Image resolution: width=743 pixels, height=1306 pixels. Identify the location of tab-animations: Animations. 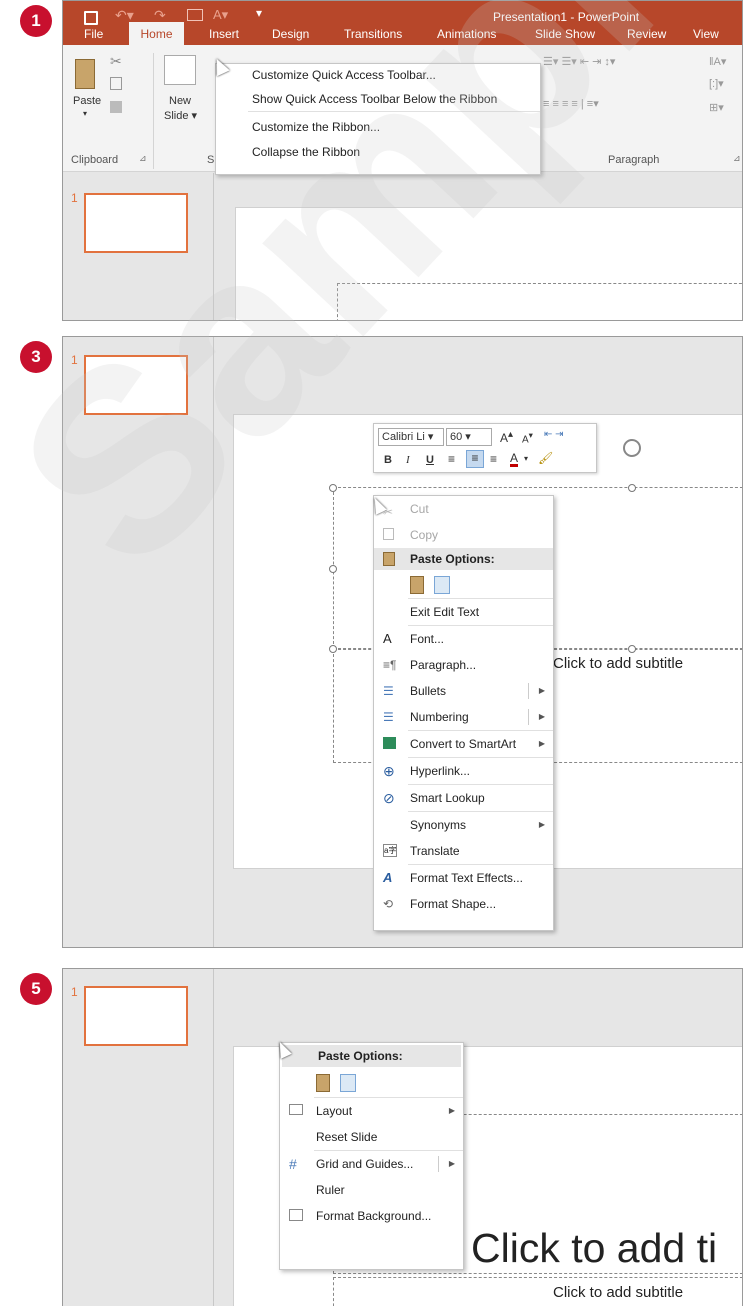
(466, 34).